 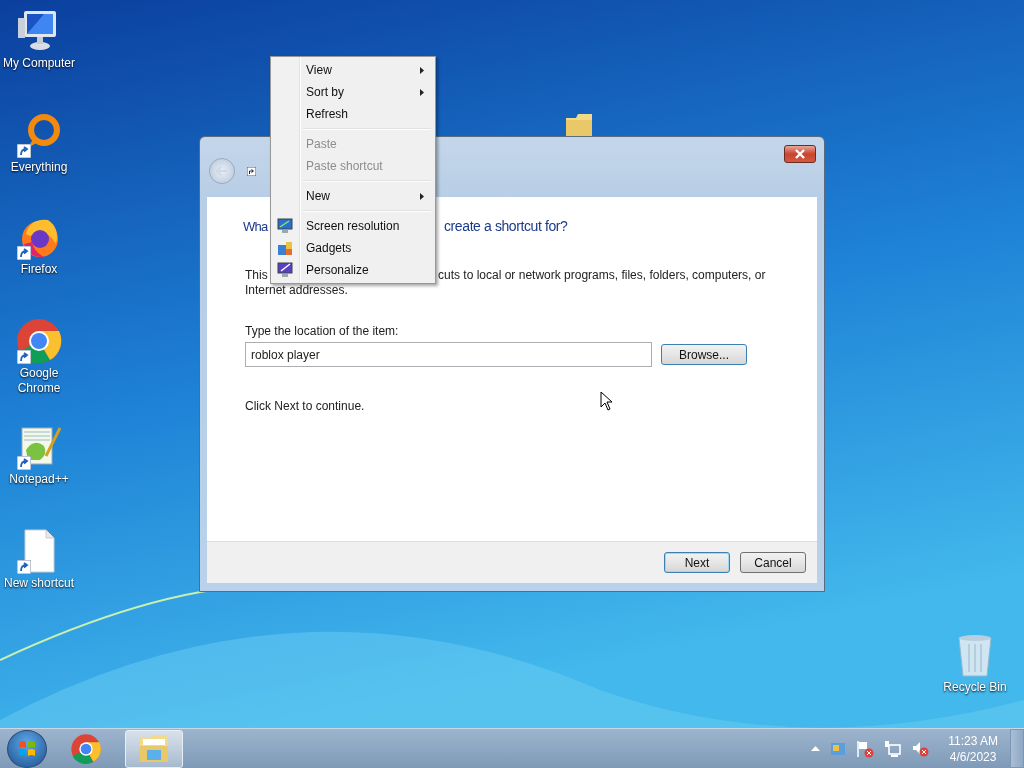 What do you see at coordinates (353, 92) in the screenshot?
I see `menu-item: Sort by` at bounding box center [353, 92].